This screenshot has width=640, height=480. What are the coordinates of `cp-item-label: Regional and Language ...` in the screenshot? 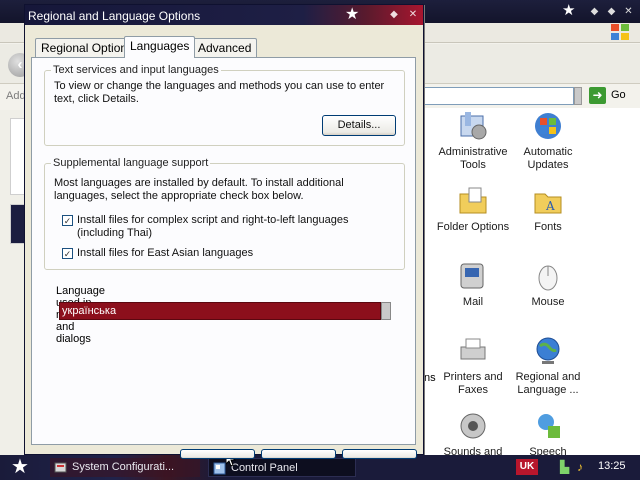 It's located at (548, 383).